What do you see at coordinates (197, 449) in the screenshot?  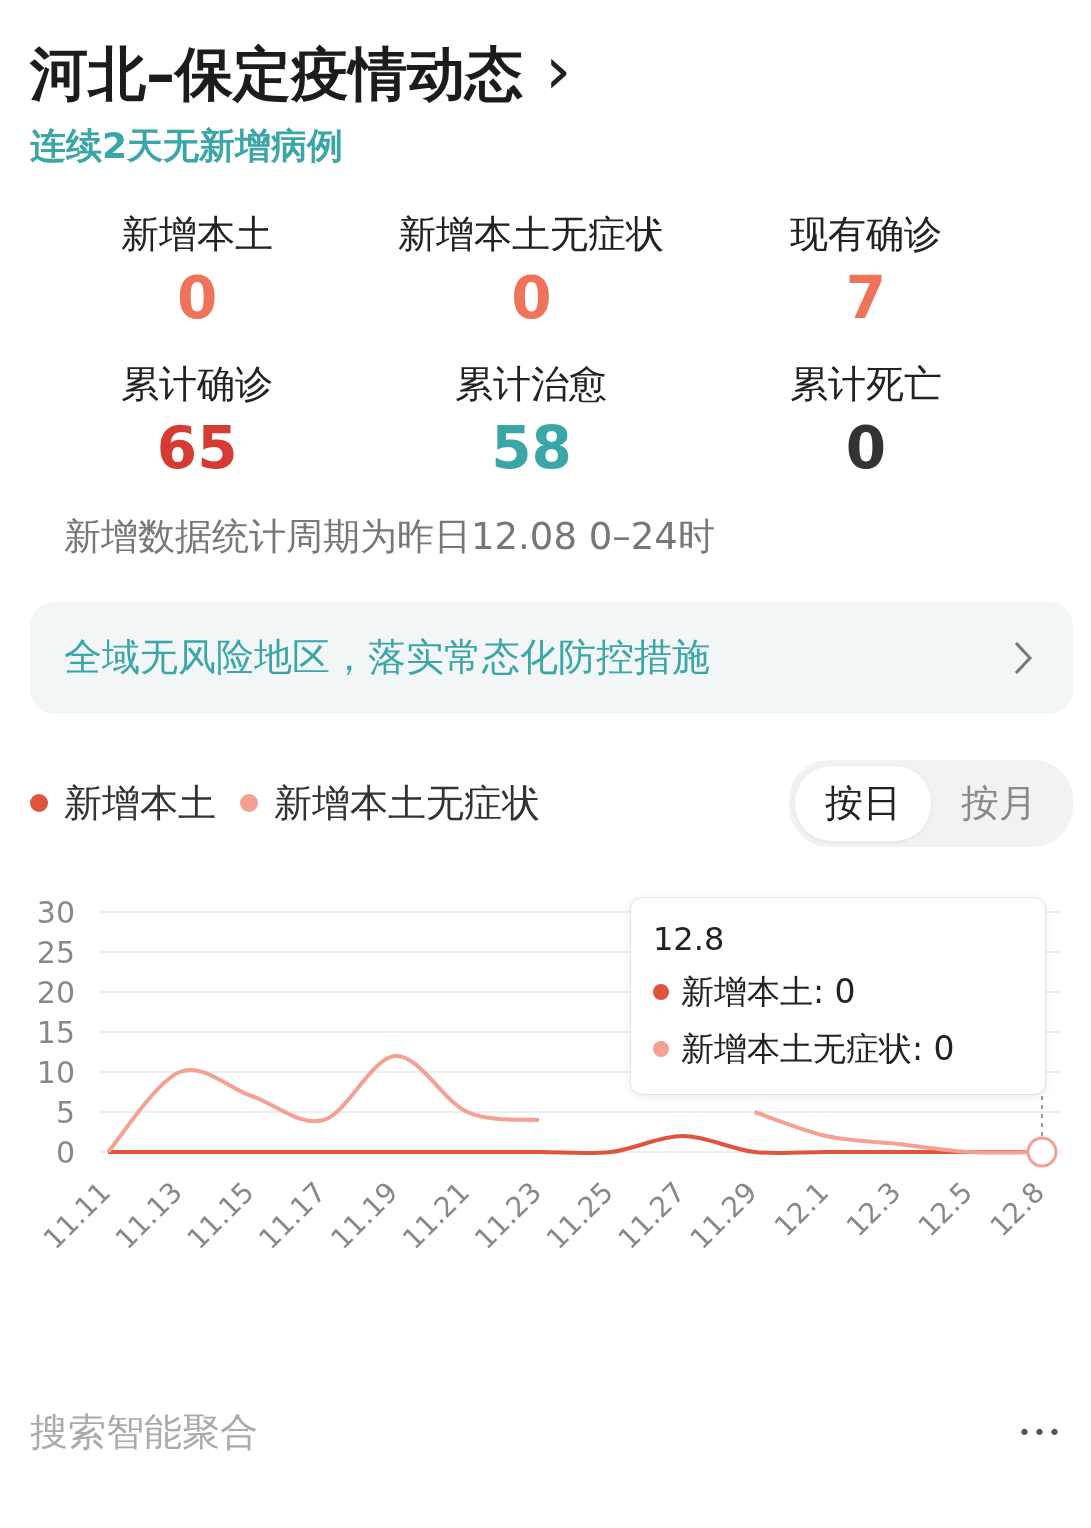 I see `stat-value: 65` at bounding box center [197, 449].